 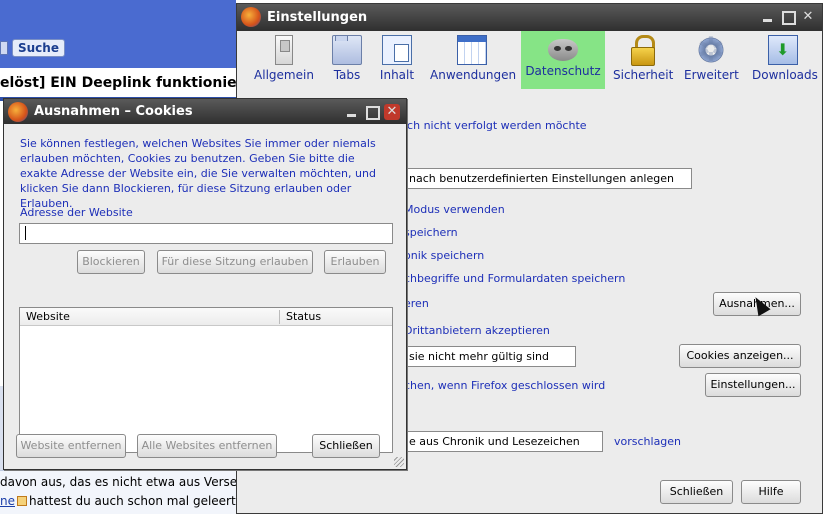 I want to click on do-not-track-option: ich nicht verfolgt werden möchte, so click(x=495, y=125).